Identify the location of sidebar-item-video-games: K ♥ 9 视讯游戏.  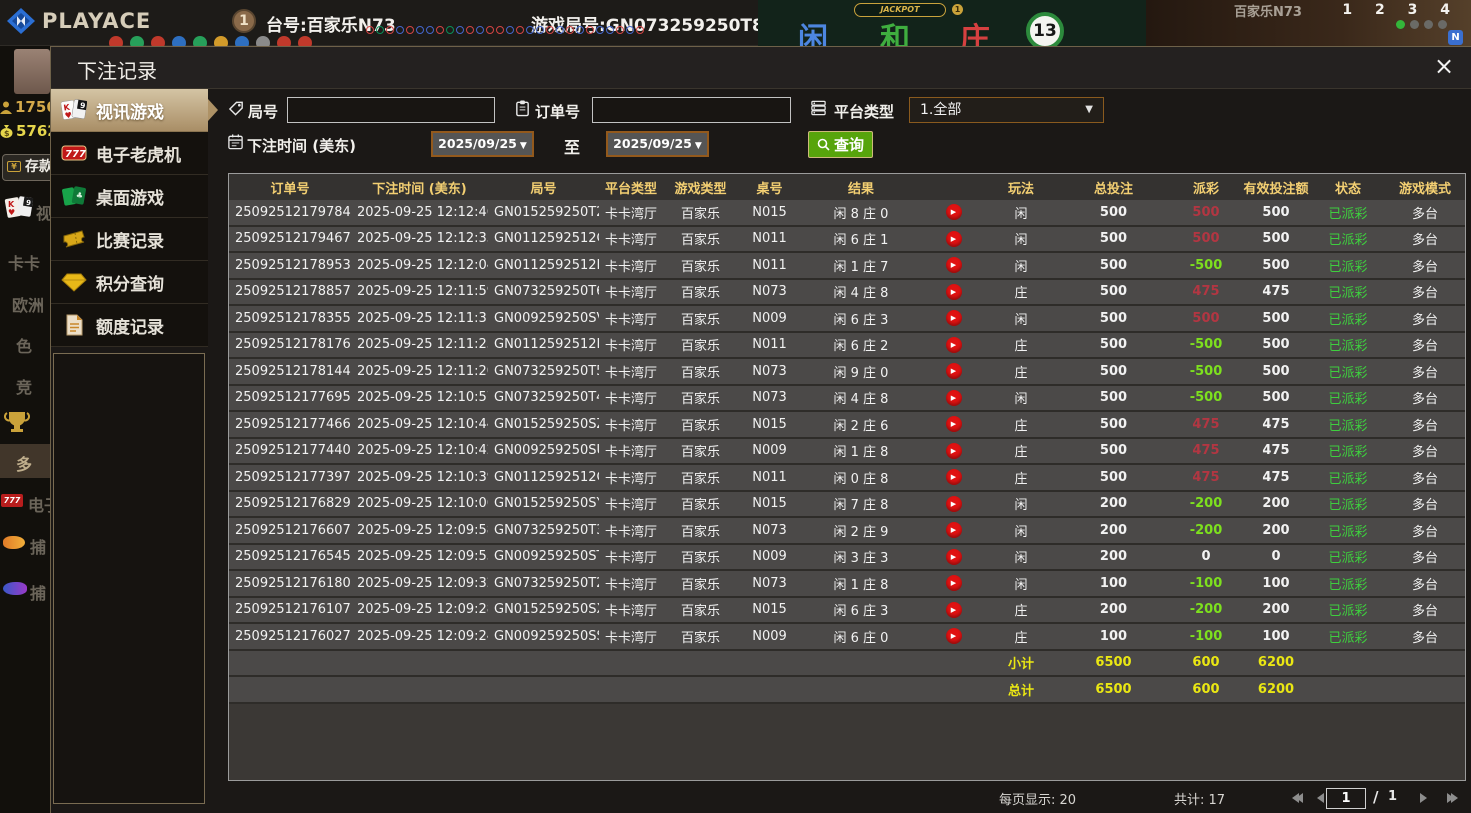
(134, 110).